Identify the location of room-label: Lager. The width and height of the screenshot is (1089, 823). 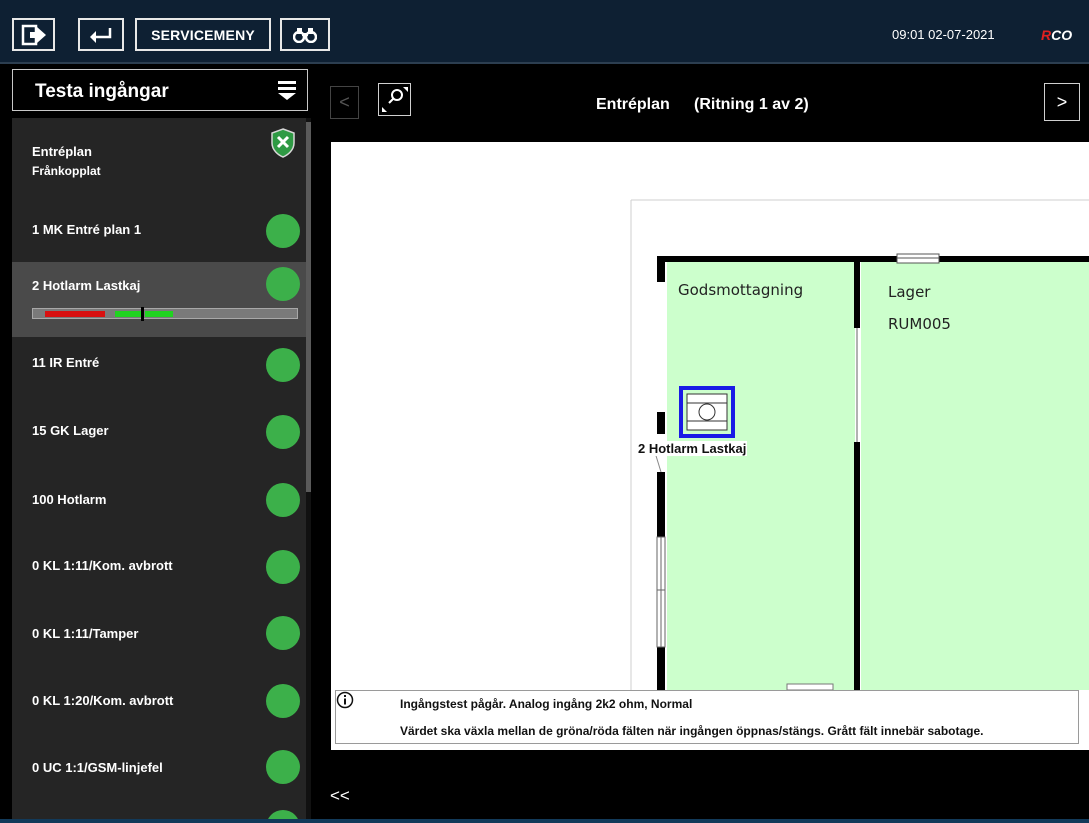
(909, 292).